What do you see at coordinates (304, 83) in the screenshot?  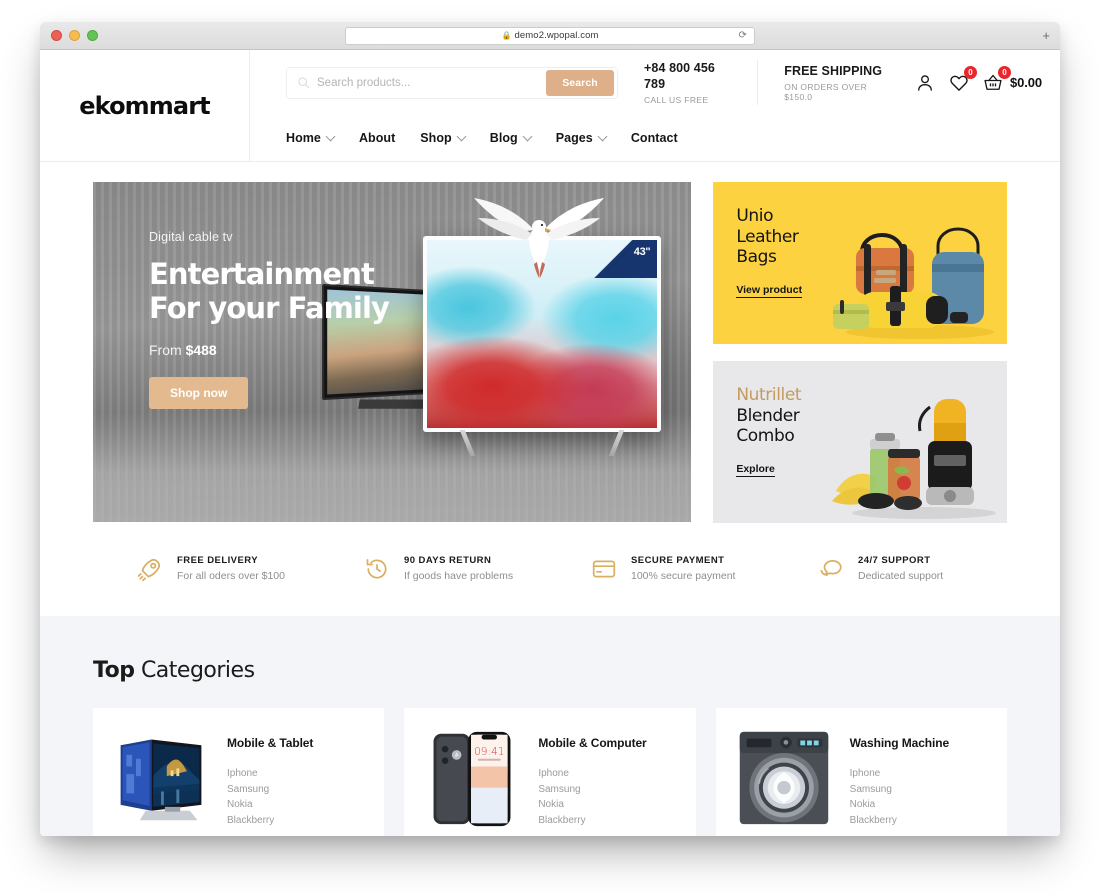 I see `search-icon` at bounding box center [304, 83].